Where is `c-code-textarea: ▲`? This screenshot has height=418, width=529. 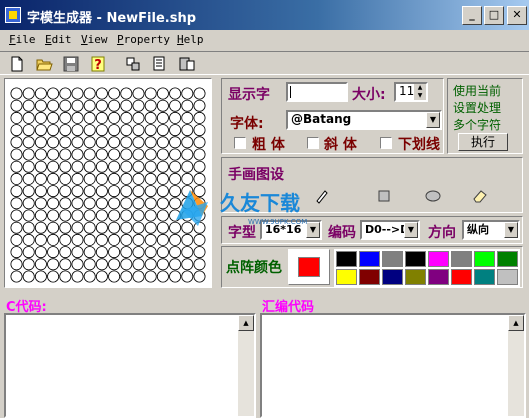 c-code-textarea: ▲ is located at coordinates (130, 365).